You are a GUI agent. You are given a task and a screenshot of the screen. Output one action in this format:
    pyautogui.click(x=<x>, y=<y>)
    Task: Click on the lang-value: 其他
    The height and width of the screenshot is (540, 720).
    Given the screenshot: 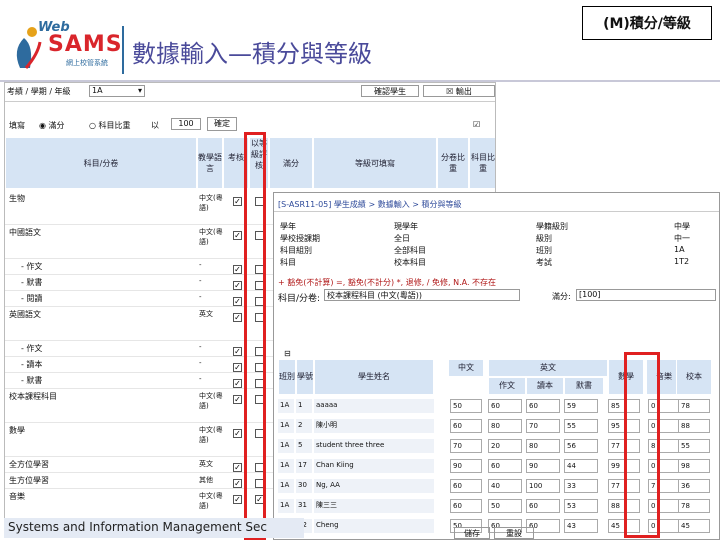 What is the action you would take?
    pyautogui.click(x=206, y=480)
    